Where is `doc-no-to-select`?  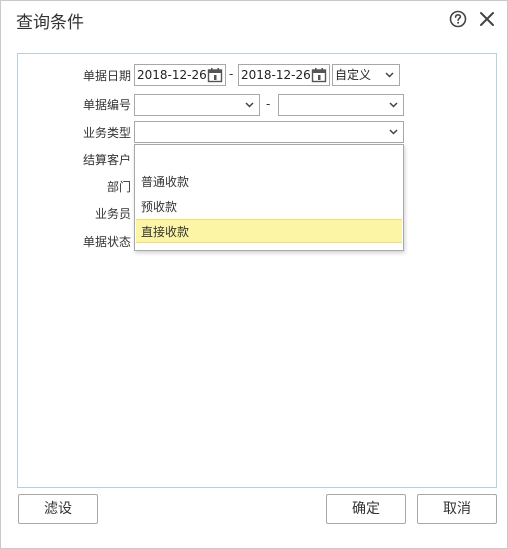
doc-no-to-select is located at coordinates (341, 105).